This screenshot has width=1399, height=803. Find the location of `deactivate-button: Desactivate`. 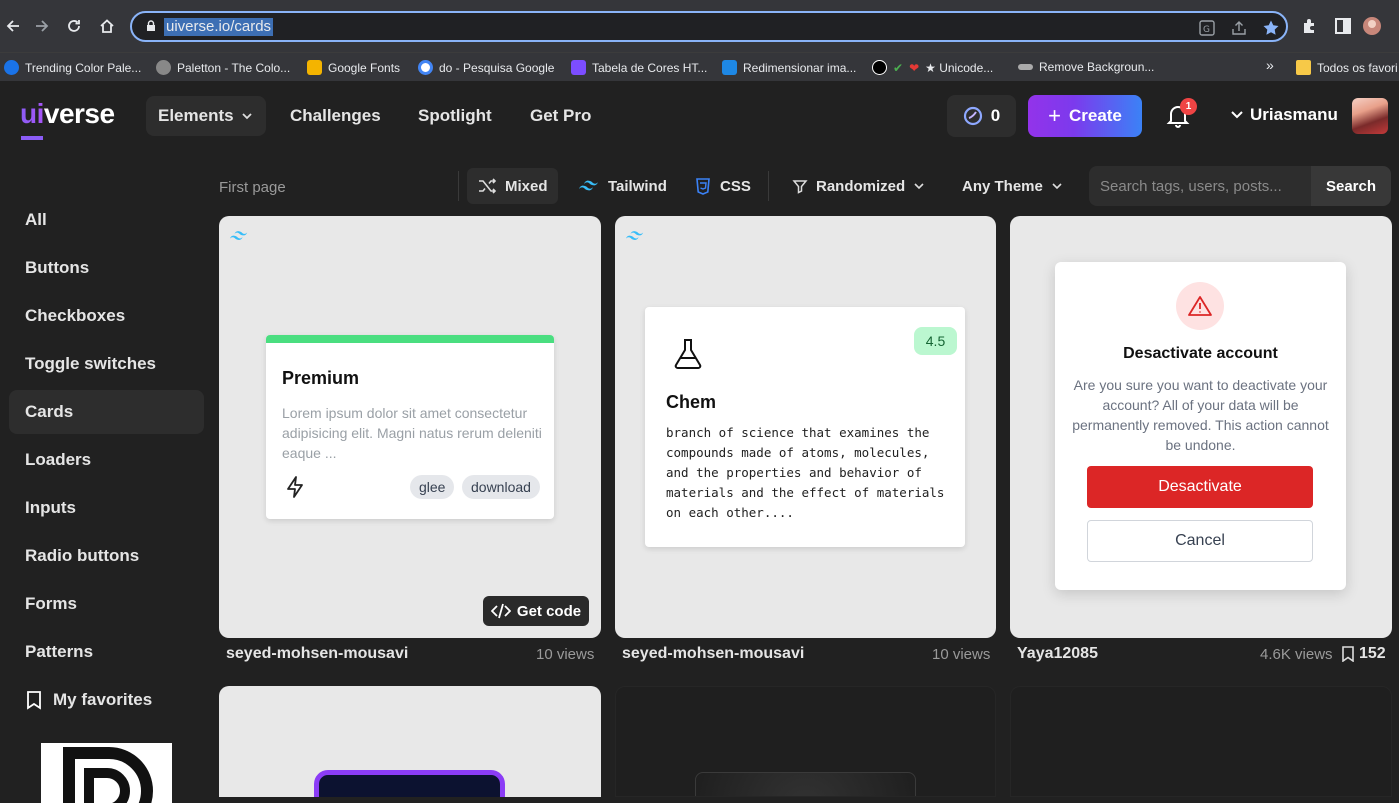

deactivate-button: Desactivate is located at coordinates (1200, 487).